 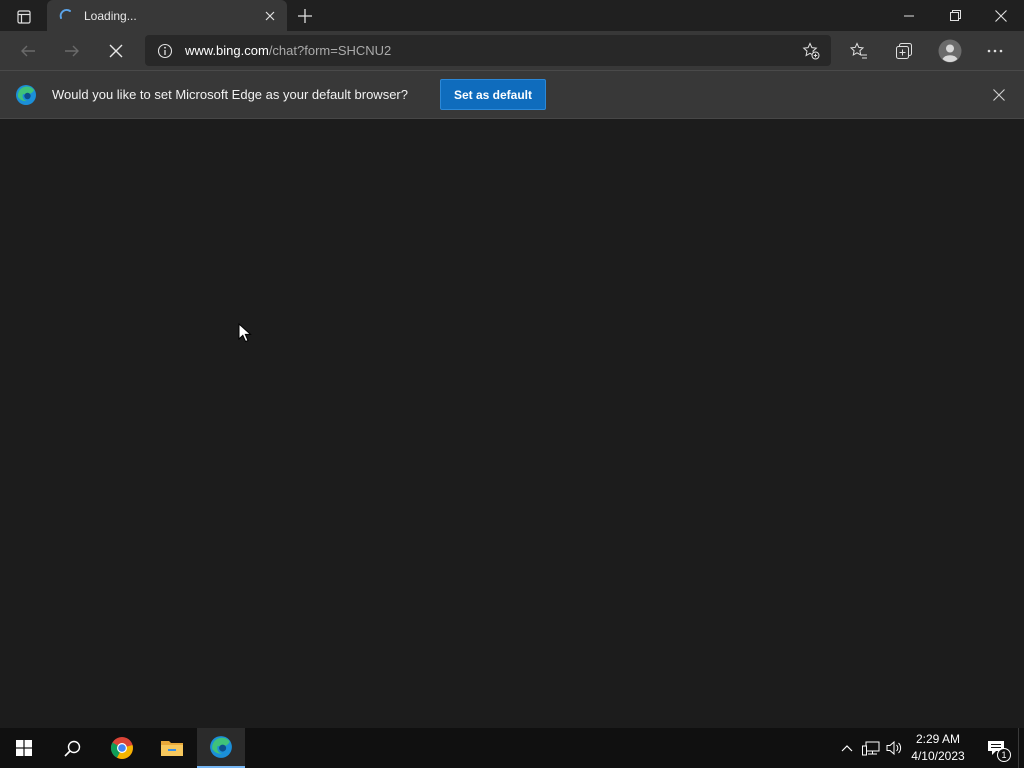 I want to click on taskbar-edge, so click(x=221, y=748).